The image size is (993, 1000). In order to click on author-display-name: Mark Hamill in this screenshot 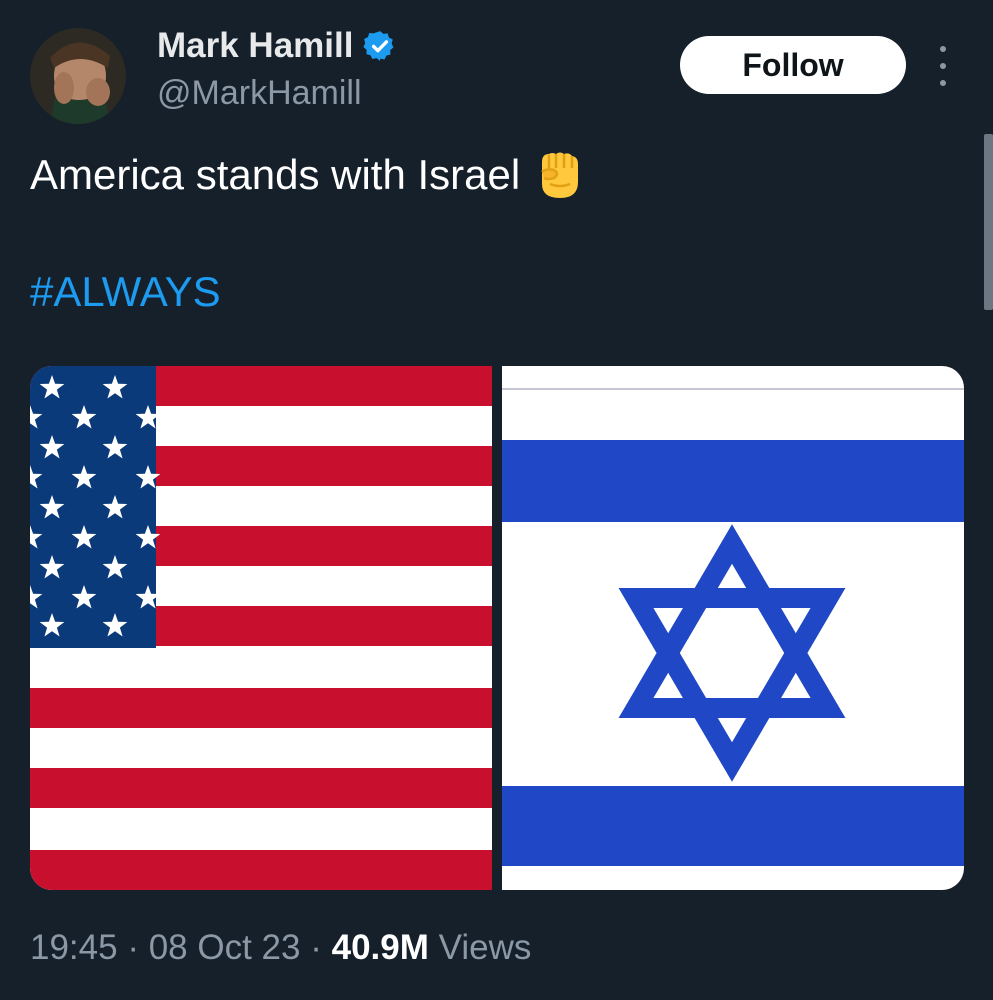, I will do `click(255, 46)`.